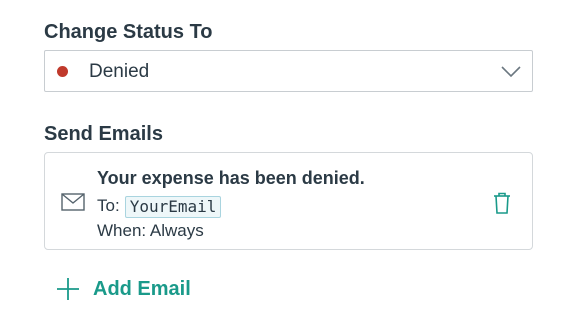 The height and width of the screenshot is (318, 580). I want to click on send-emails-heading: Send Emails, so click(103, 134).